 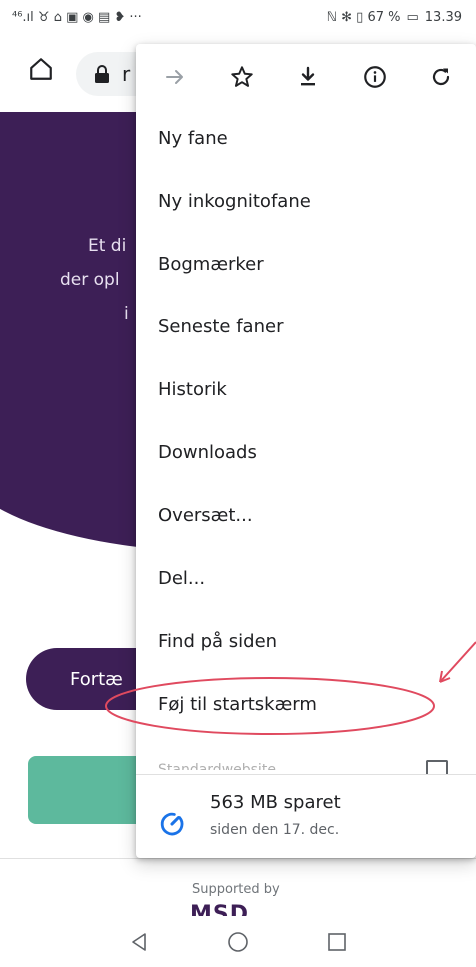 What do you see at coordinates (102, 74) in the screenshot?
I see `lock-icon` at bounding box center [102, 74].